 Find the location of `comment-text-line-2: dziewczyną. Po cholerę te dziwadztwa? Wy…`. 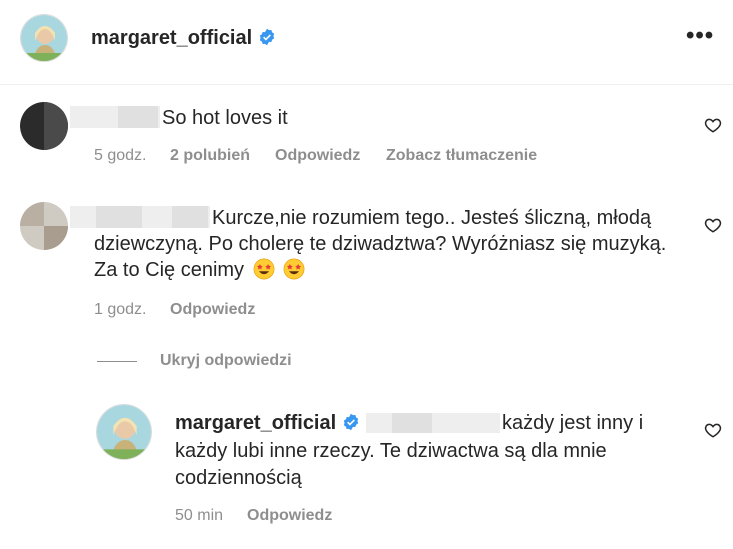

comment-text-line-2: dziewczyną. Po cholerę te dziwadztwa? Wy… is located at coordinates (380, 244).